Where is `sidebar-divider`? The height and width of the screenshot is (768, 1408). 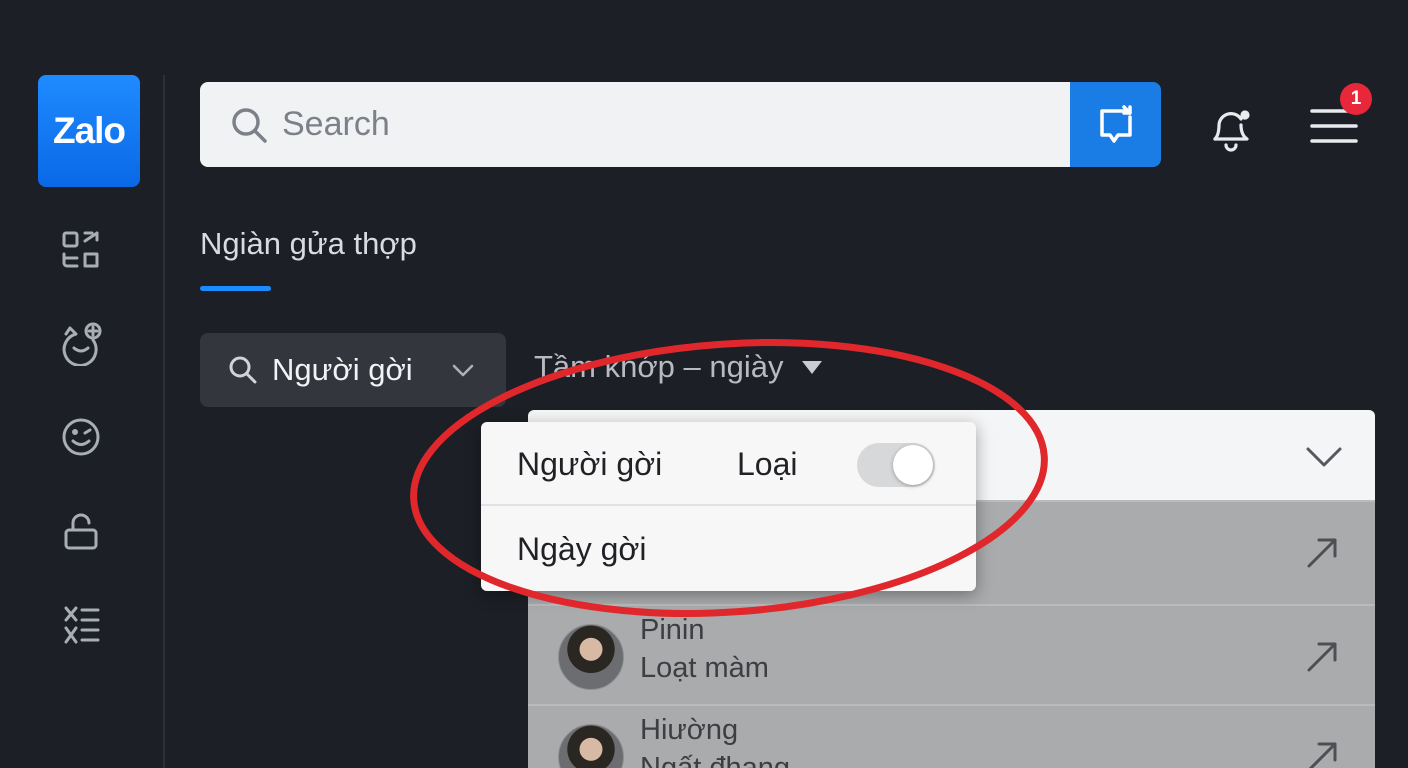 sidebar-divider is located at coordinates (164, 421).